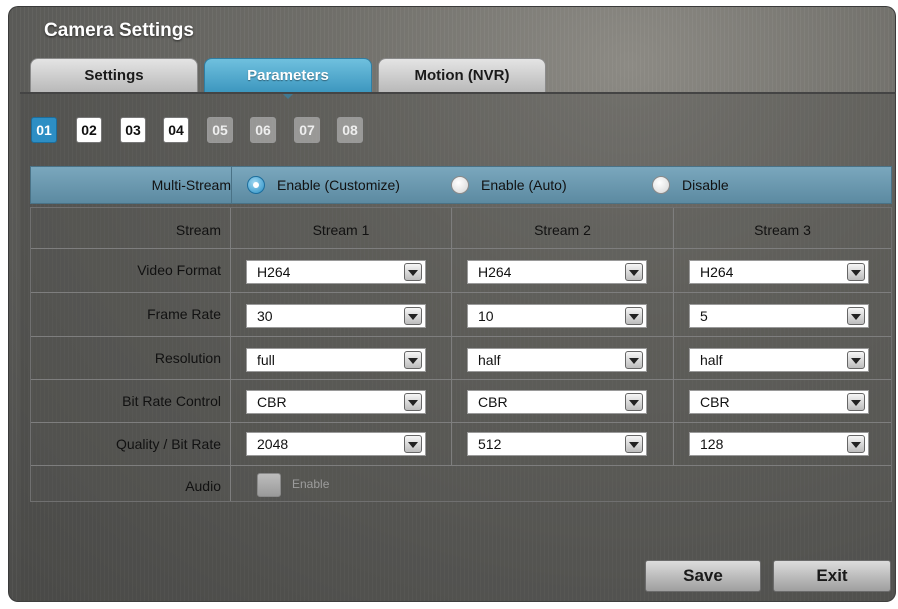 The height and width of the screenshot is (609, 898). What do you see at coordinates (338, 185) in the screenshot?
I see `radio-enable-customize-label: Enable (Customize)` at bounding box center [338, 185].